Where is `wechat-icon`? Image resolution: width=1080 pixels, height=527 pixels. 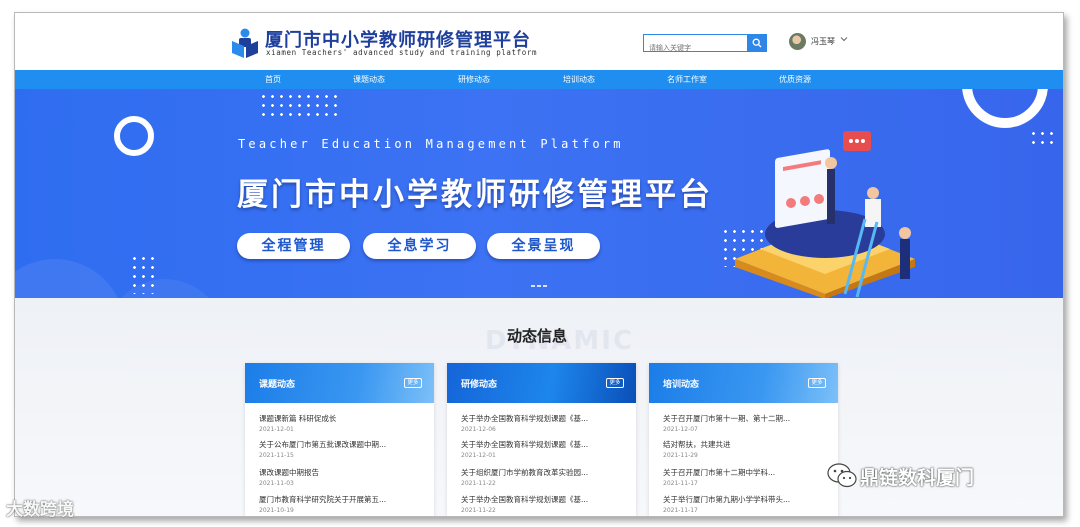
wechat-icon is located at coordinates (842, 475).